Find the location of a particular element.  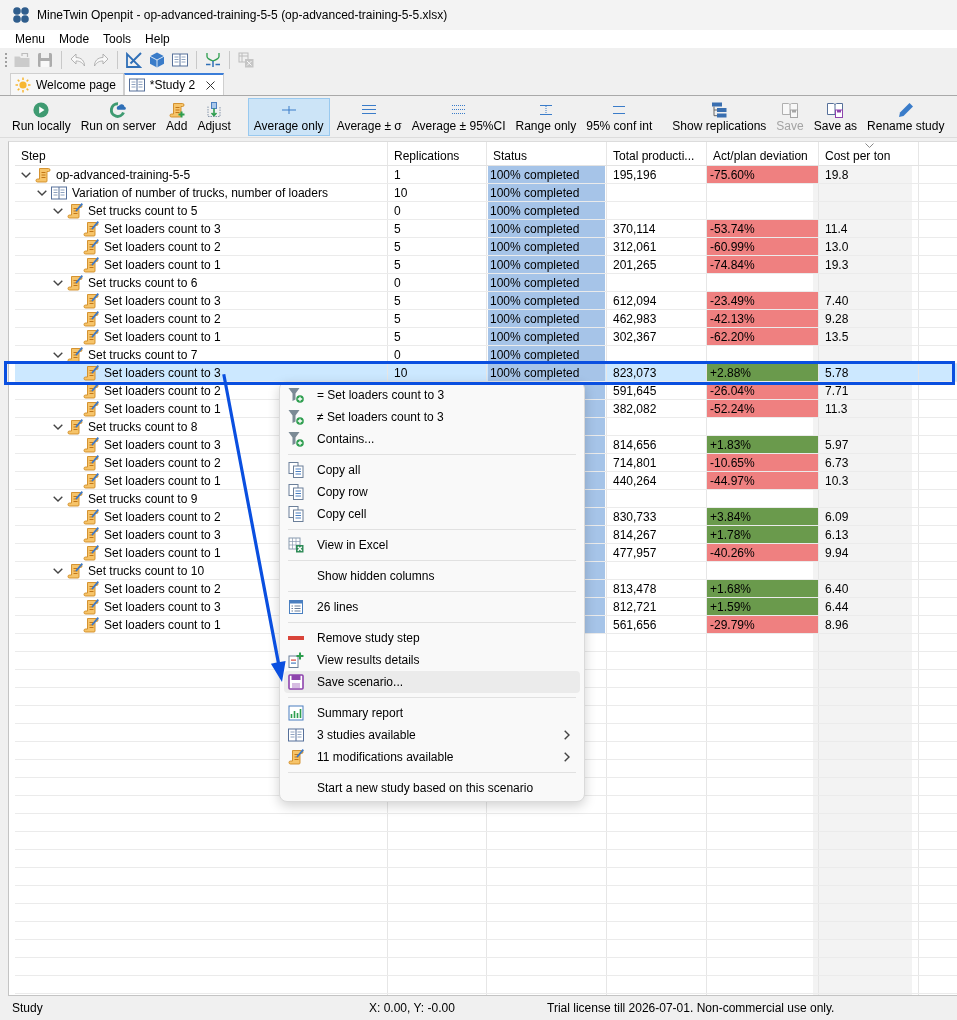

pencil-icon is located at coordinates (905, 109).